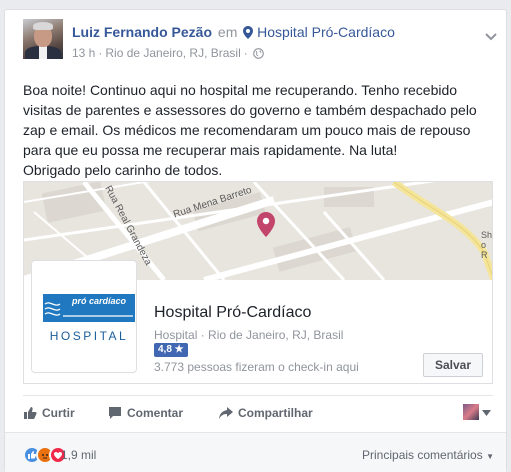 This screenshot has width=511, height=472. Describe the element at coordinates (58, 413) in the screenshot. I see `like-label: Curtir` at that location.